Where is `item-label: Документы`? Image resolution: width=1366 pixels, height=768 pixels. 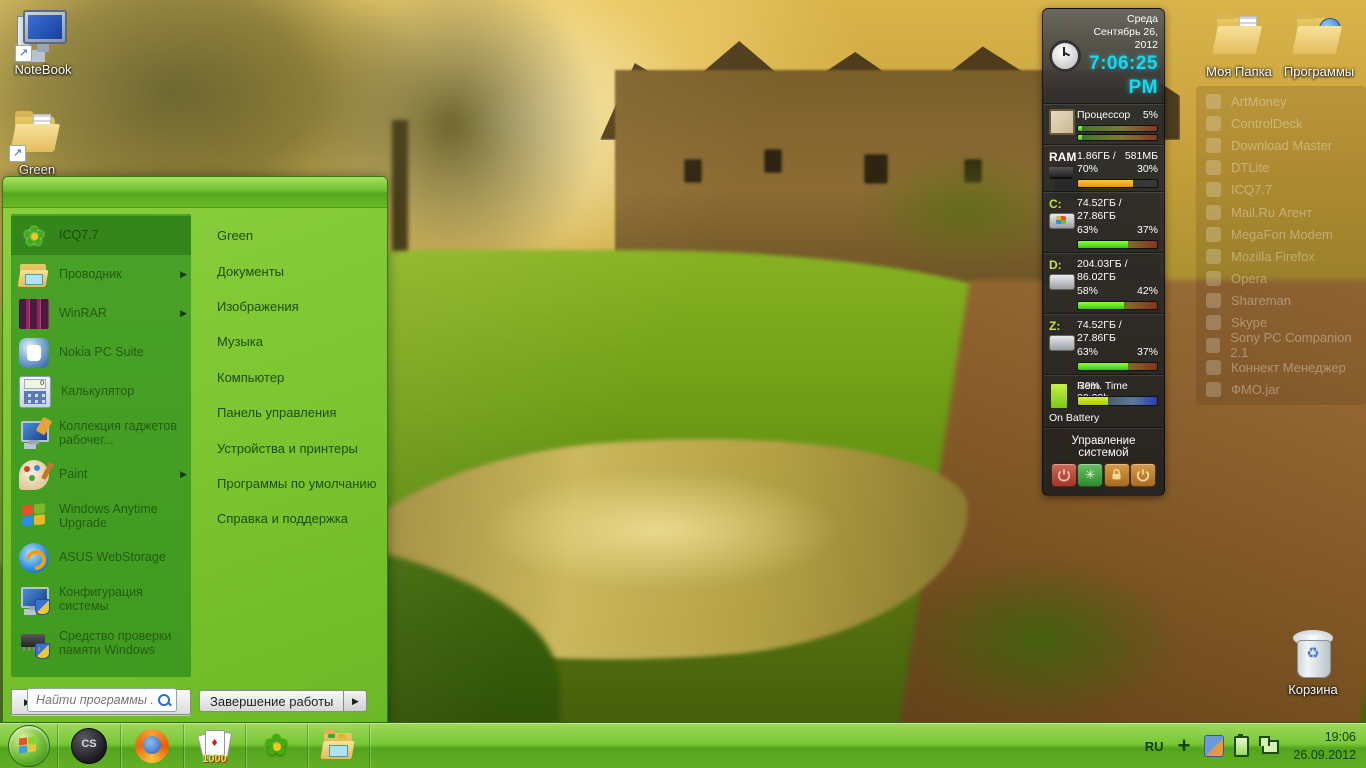 item-label: Документы is located at coordinates (251, 271).